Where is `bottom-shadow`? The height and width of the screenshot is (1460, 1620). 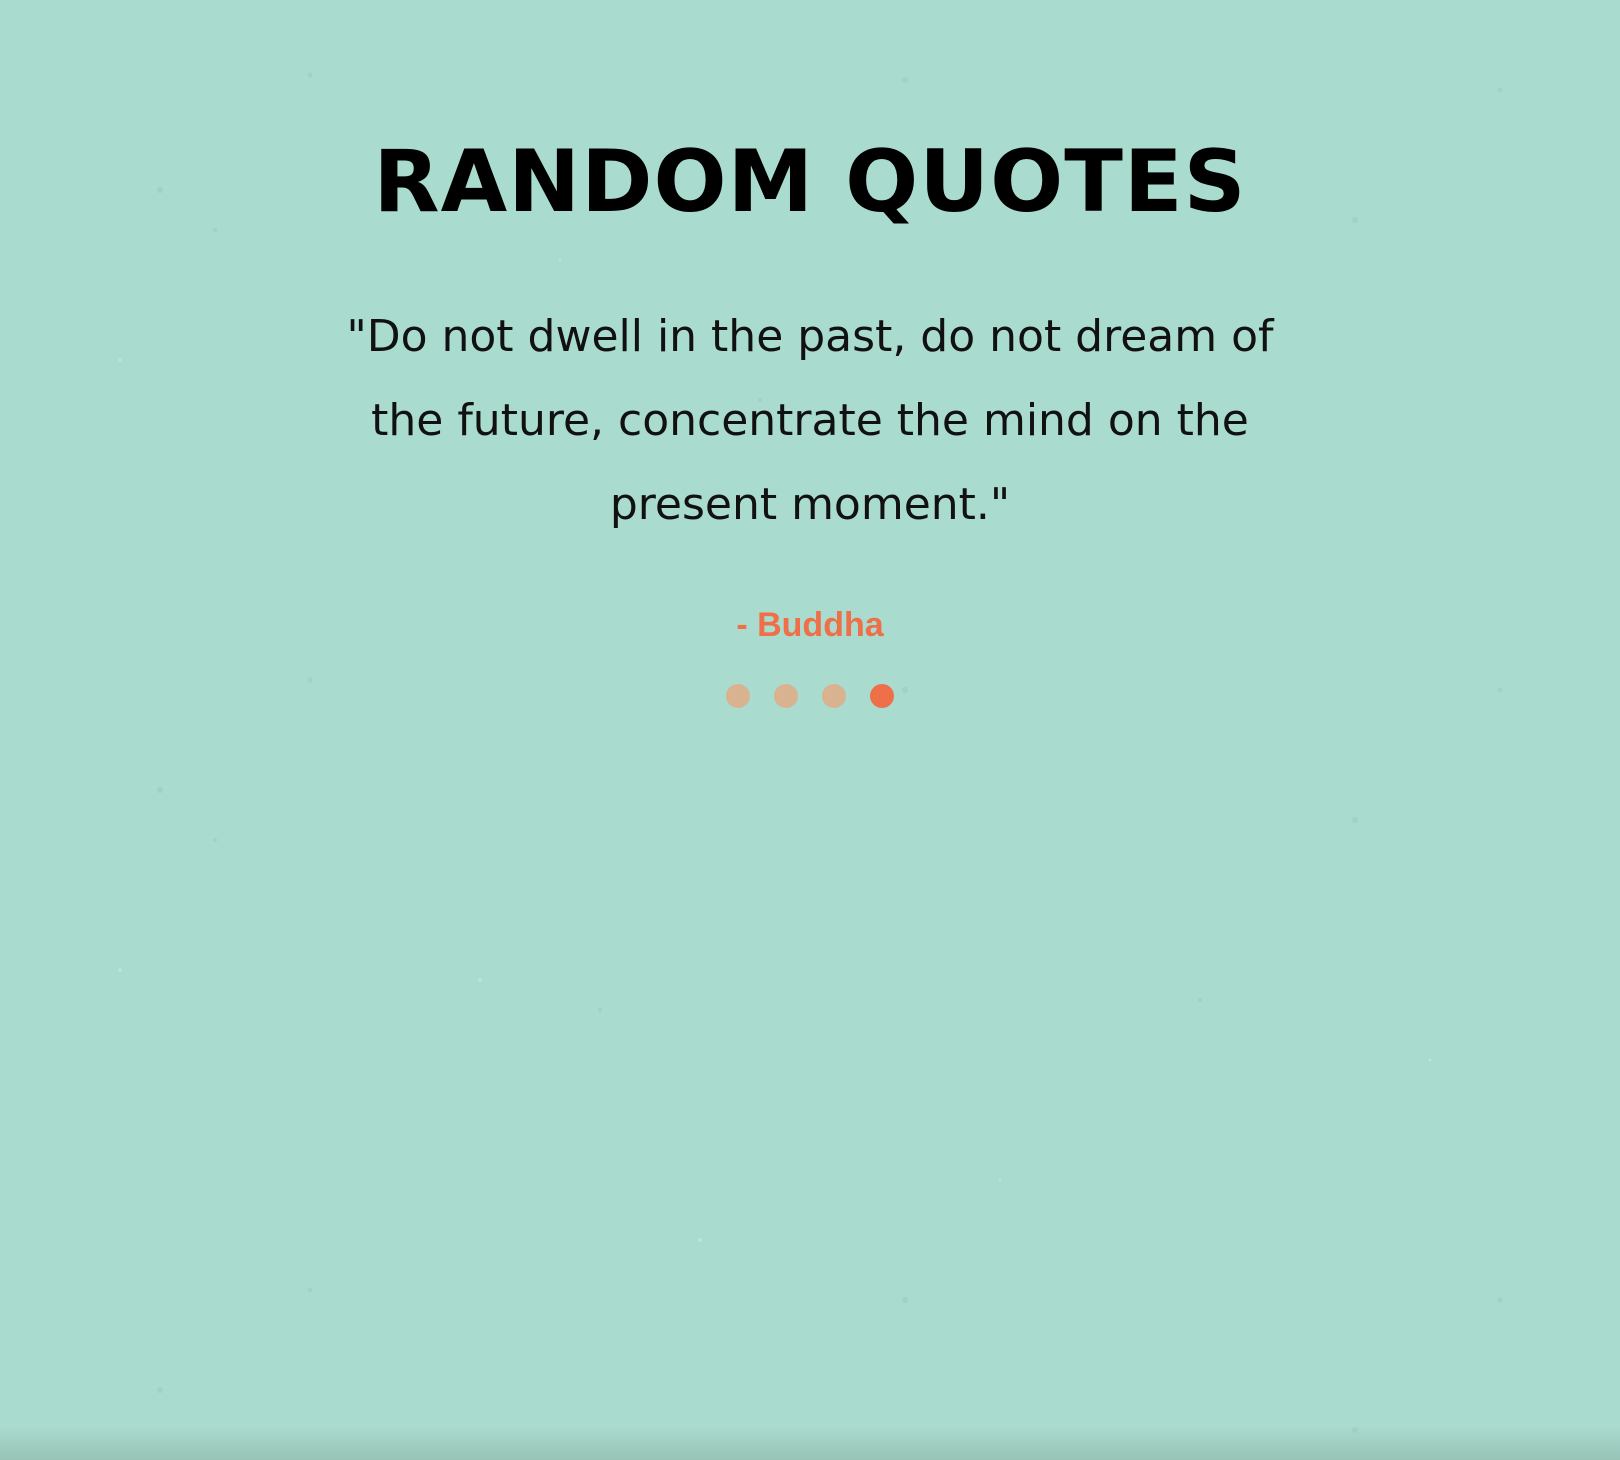
bottom-shadow is located at coordinates (810, 1443).